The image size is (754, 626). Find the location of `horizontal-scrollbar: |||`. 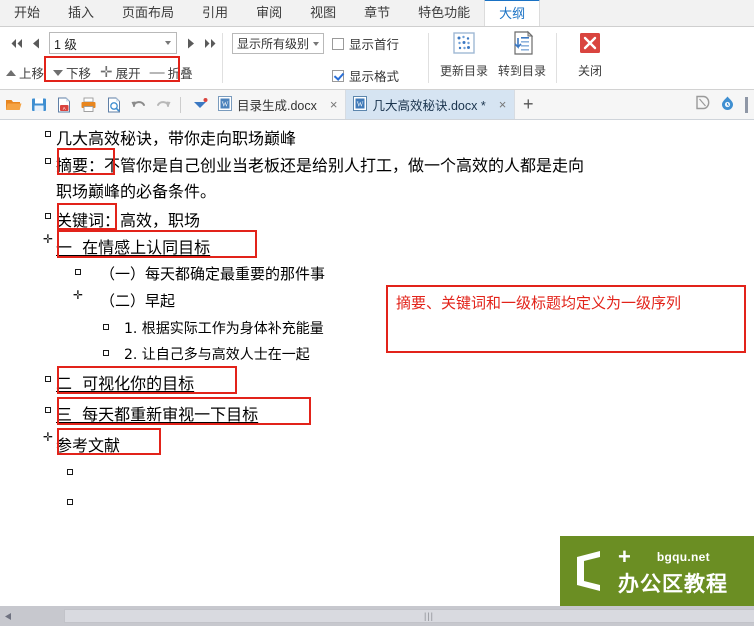

horizontal-scrollbar: ||| is located at coordinates (377, 616).